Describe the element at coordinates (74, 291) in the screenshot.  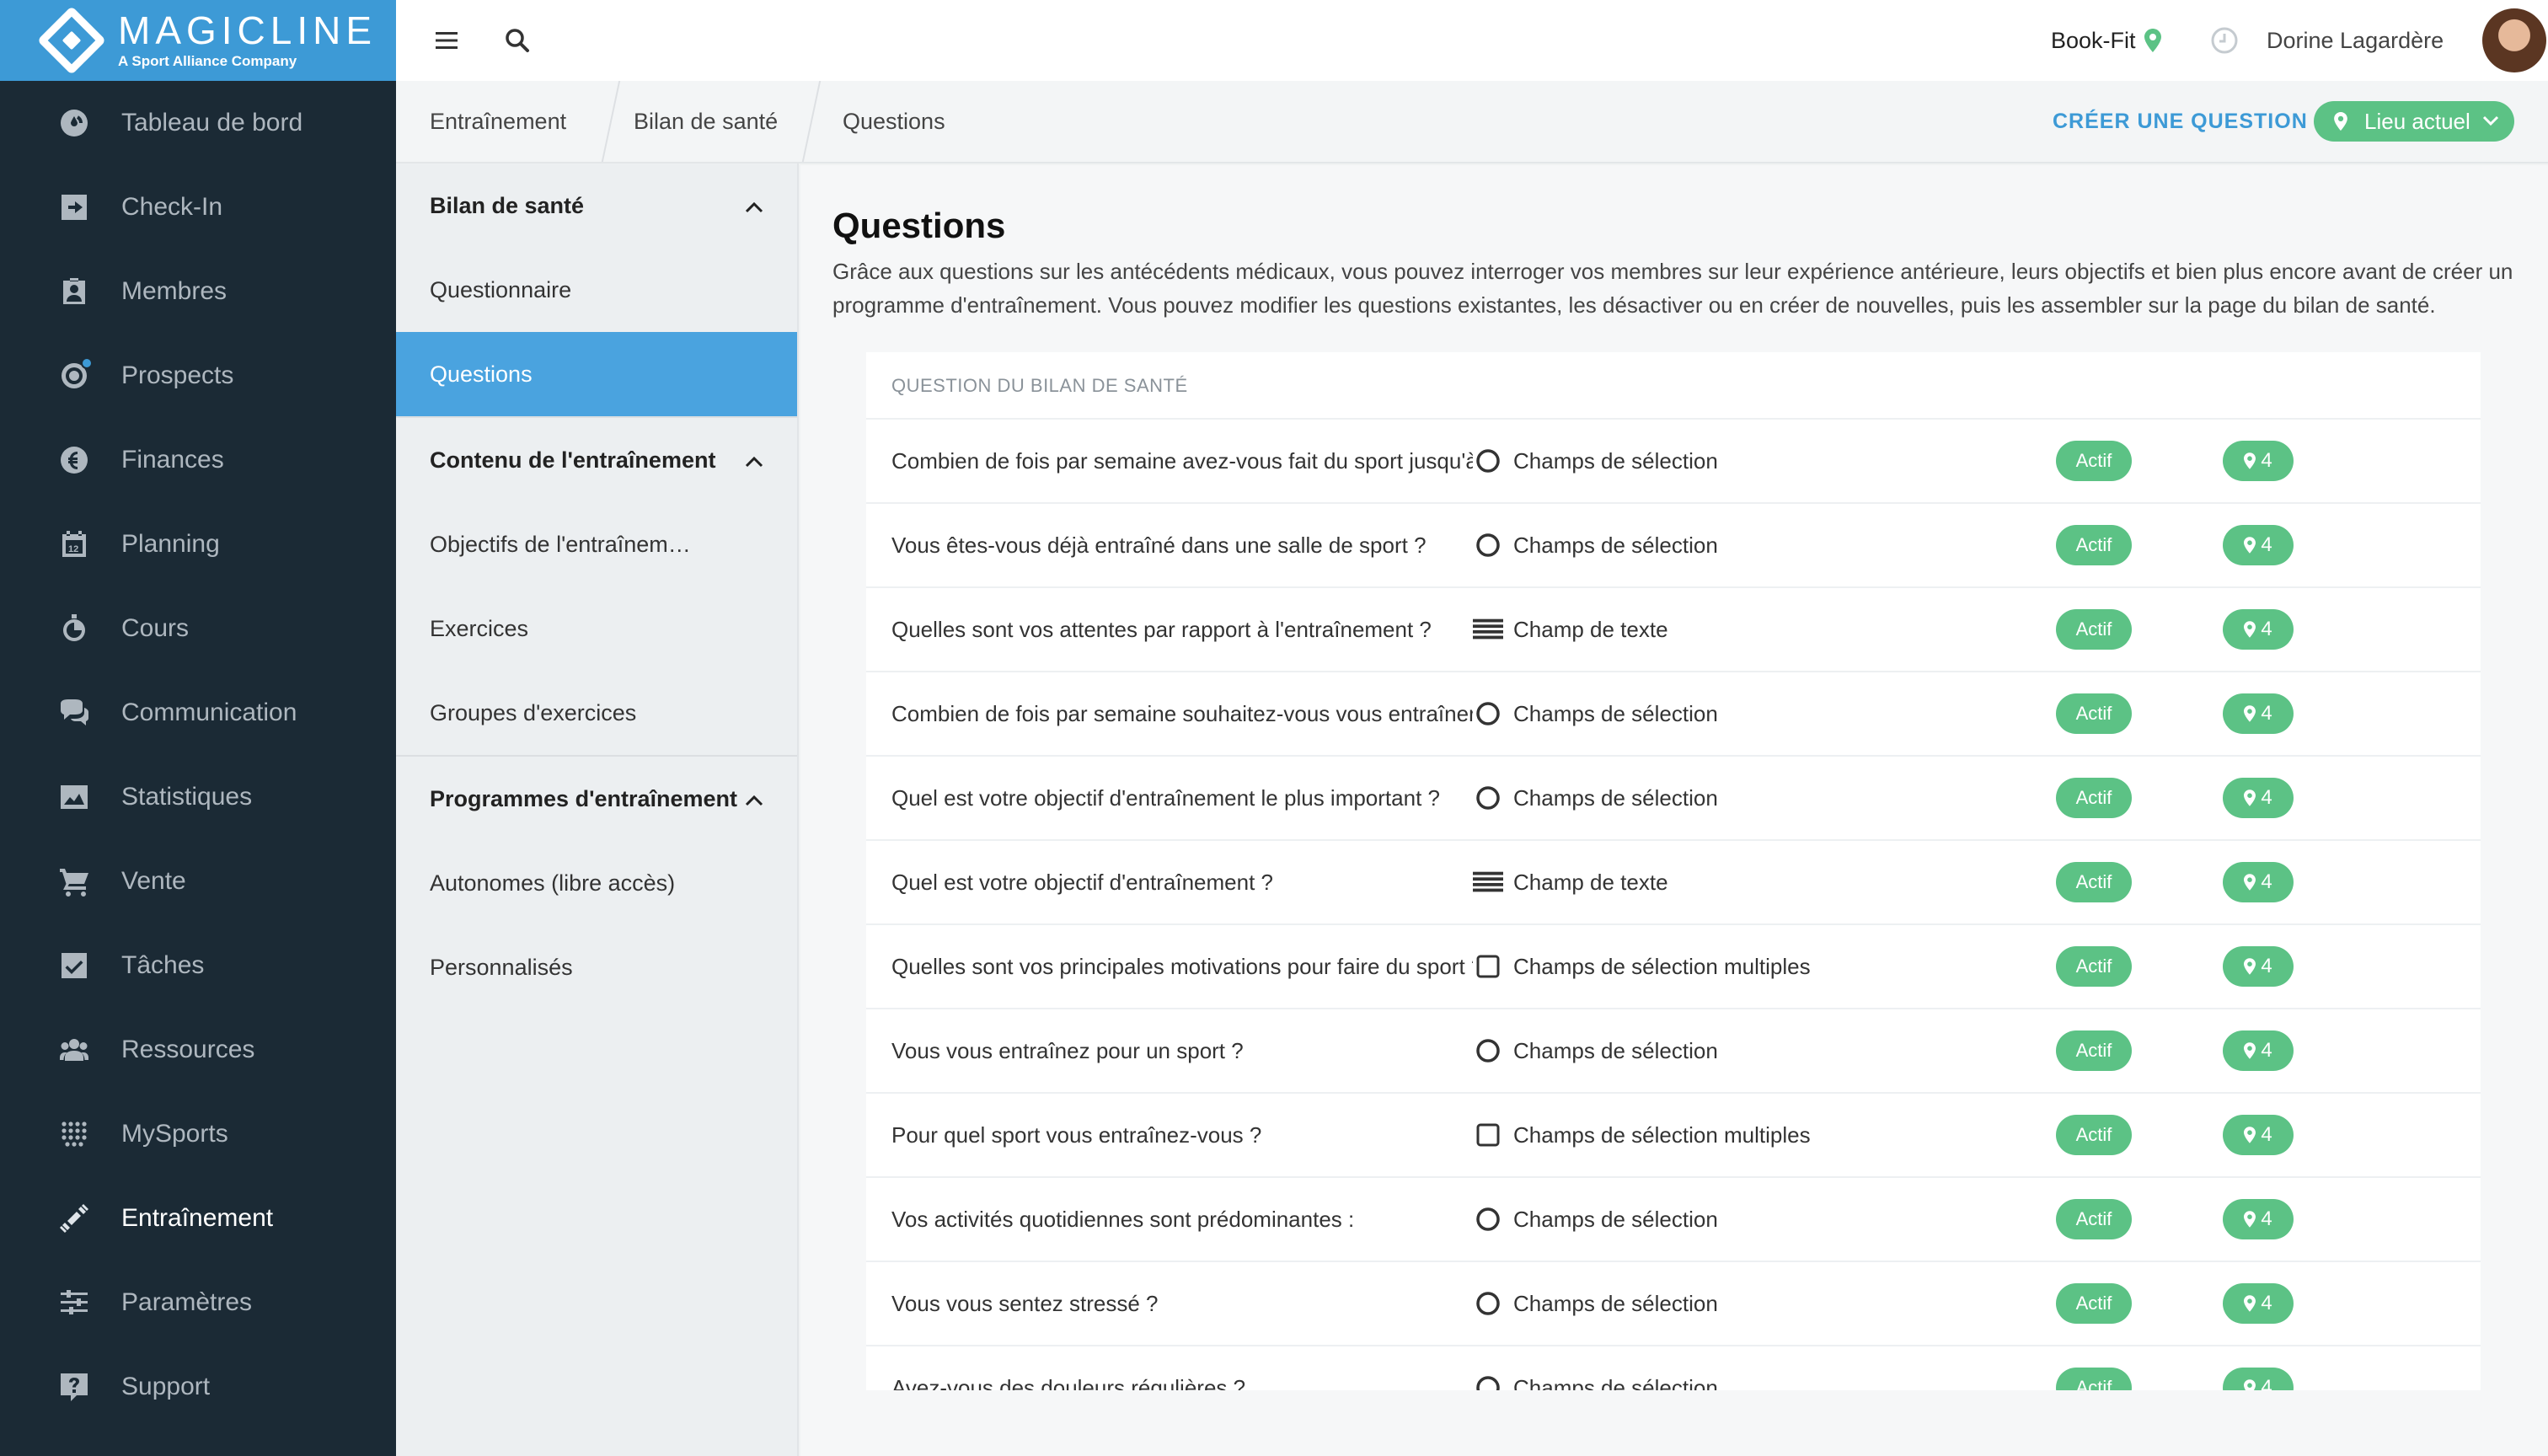
I see `members-icon` at that location.